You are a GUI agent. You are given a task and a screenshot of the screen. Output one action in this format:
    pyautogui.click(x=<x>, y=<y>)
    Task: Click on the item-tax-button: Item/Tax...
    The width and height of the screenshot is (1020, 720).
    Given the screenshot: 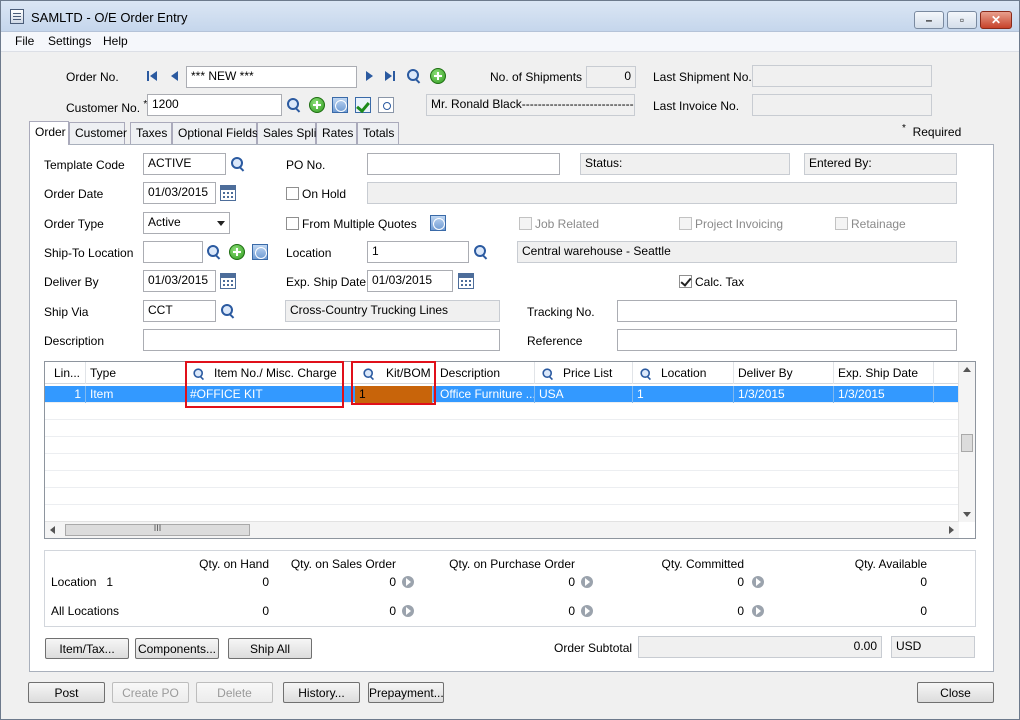 What is the action you would take?
    pyautogui.click(x=87, y=648)
    